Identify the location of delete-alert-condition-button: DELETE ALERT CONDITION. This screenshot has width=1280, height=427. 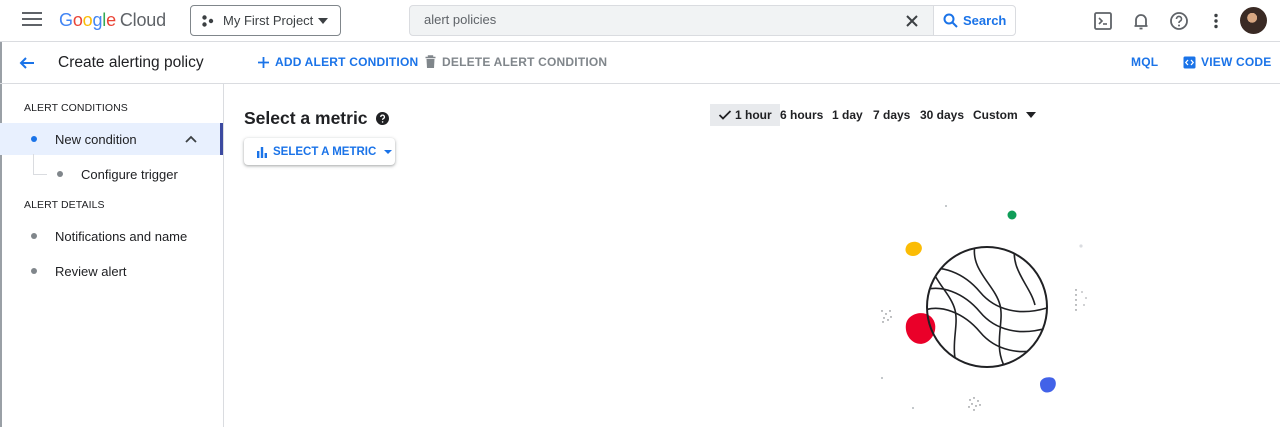
(515, 62).